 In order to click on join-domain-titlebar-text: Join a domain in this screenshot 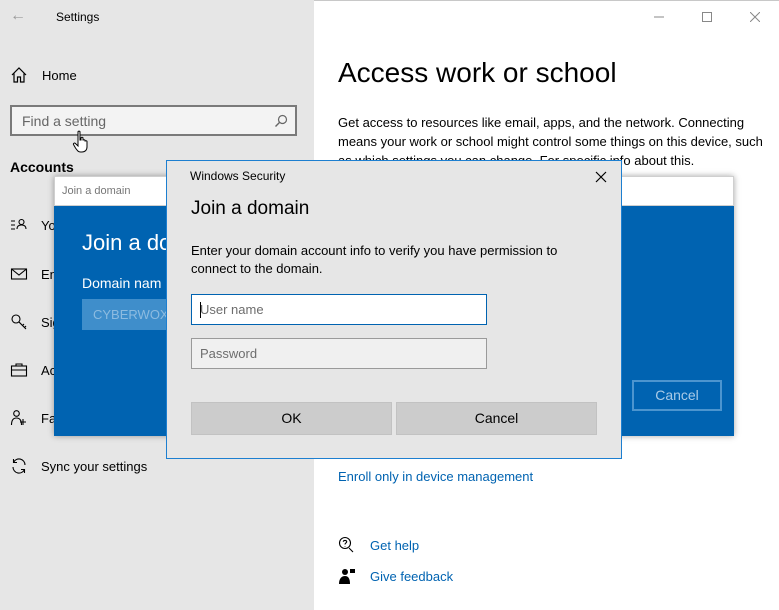, I will do `click(96, 191)`.